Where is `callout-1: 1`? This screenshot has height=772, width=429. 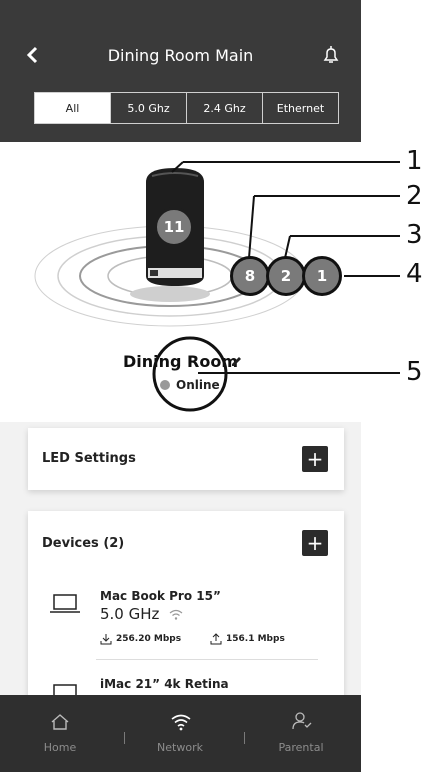 callout-1: 1 is located at coordinates (414, 161).